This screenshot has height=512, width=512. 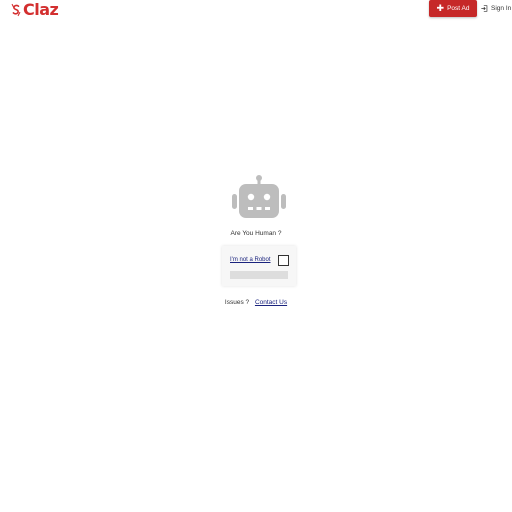 What do you see at coordinates (283, 260) in the screenshot?
I see `captcha-checkbox` at bounding box center [283, 260].